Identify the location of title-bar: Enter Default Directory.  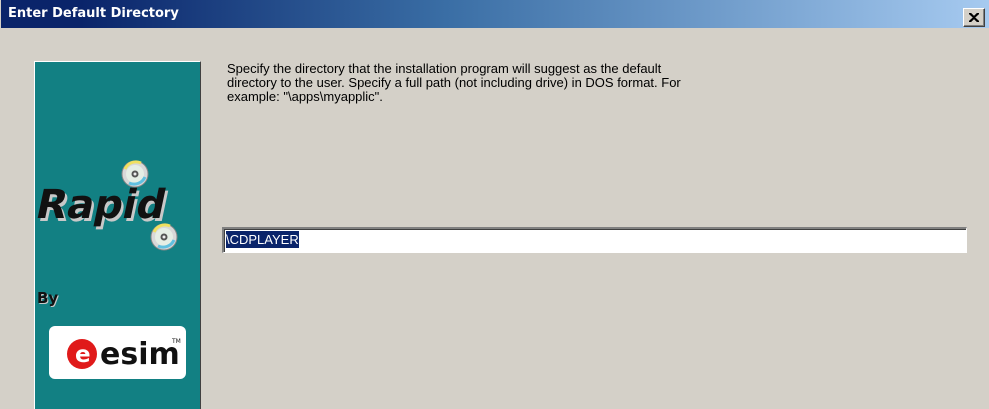
(495, 14).